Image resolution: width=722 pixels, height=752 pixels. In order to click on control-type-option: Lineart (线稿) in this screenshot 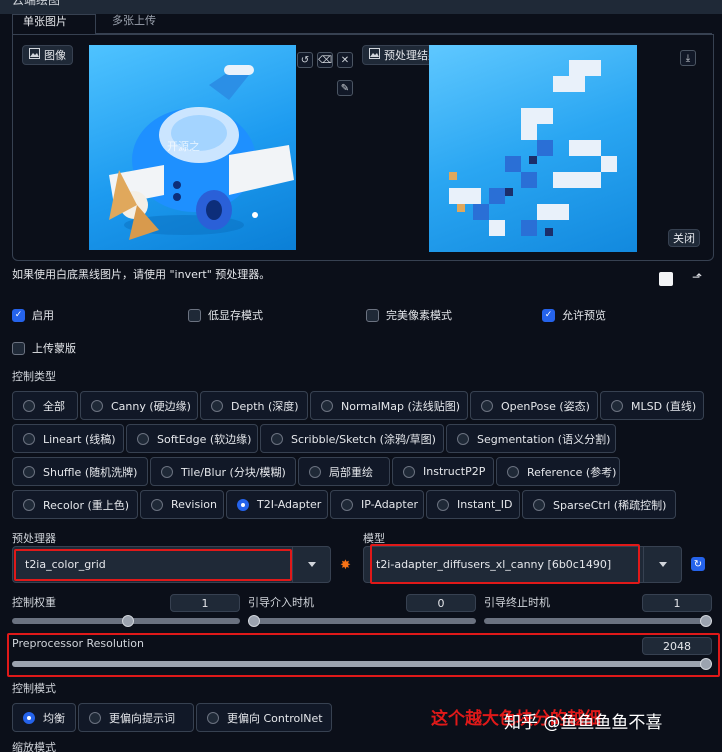, I will do `click(68, 438)`.